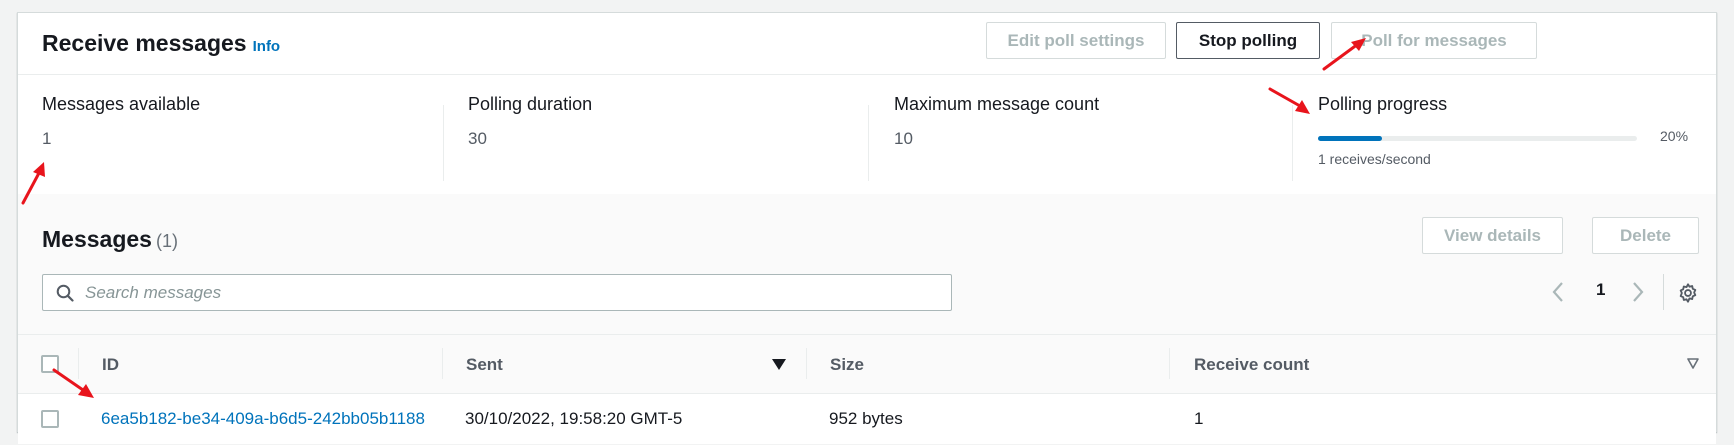  Describe the element at coordinates (510, 292) in the screenshot. I see `search-input` at that location.